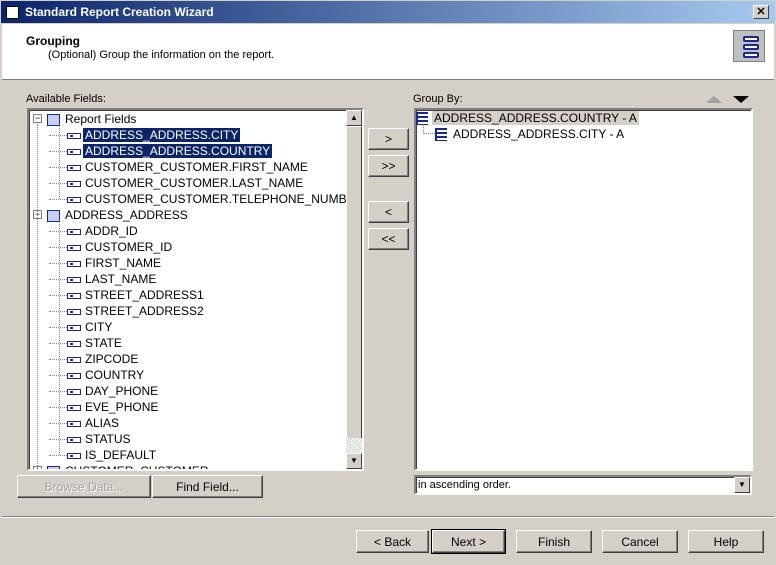  I want to click on tree-item: CUSTOMER_CUSTOMER.FIRST_NAME, so click(188, 167).